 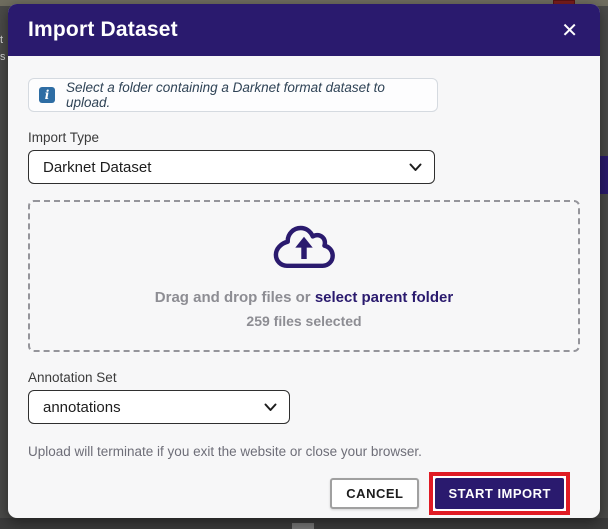 I want to click on page-behind-text-fragment: t, so click(x=2, y=40).